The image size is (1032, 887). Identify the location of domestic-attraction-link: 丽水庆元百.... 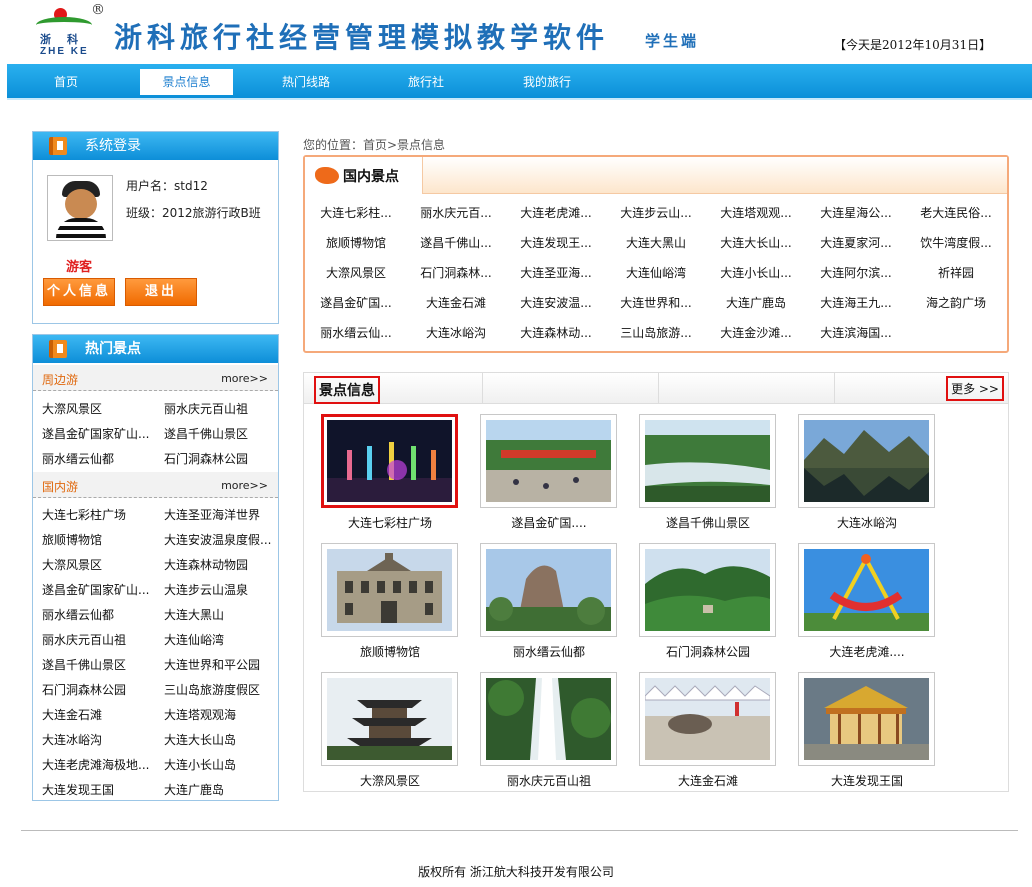
(456, 212).